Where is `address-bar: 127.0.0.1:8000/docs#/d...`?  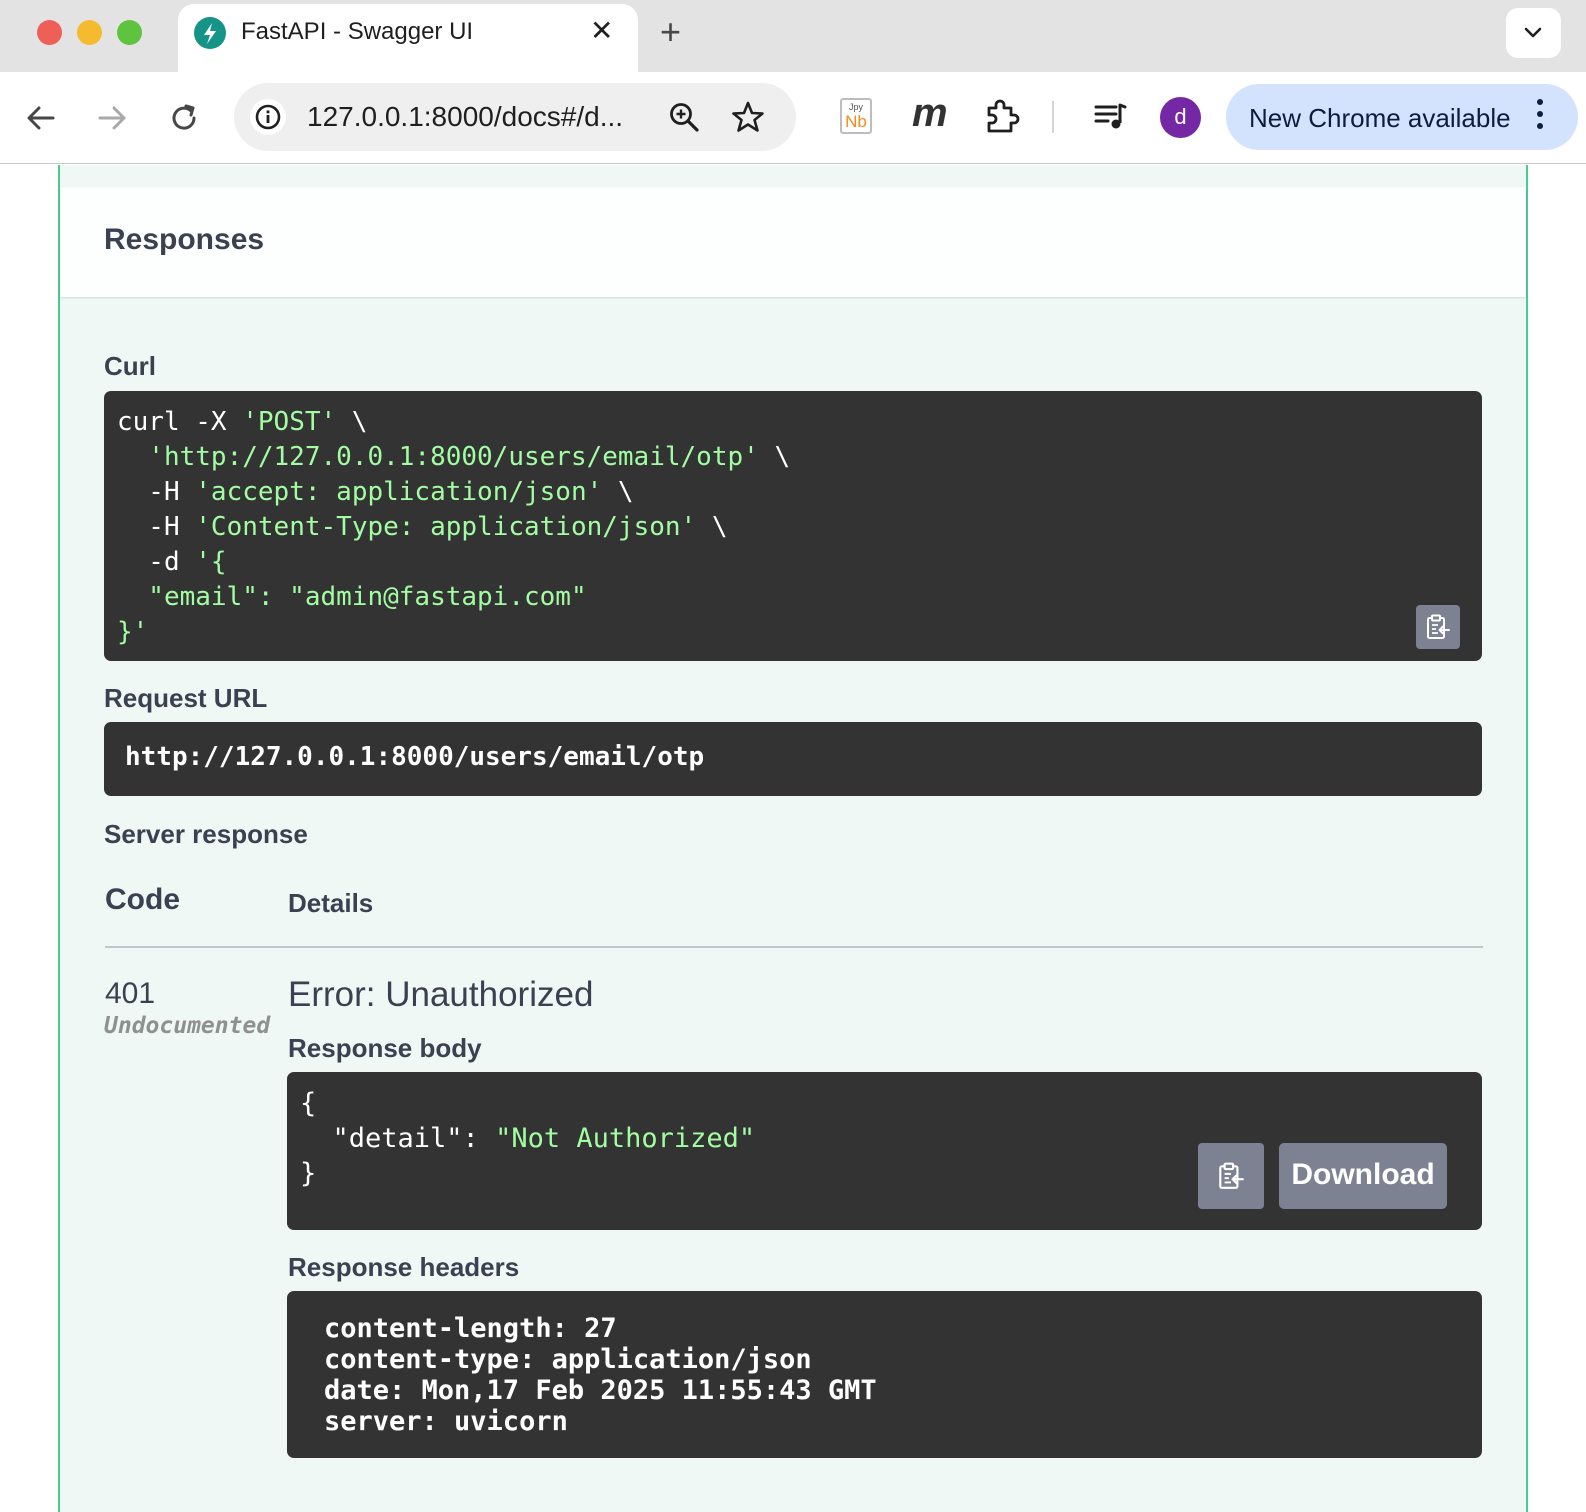 address-bar: 127.0.0.1:8000/docs#/d... is located at coordinates (515, 117).